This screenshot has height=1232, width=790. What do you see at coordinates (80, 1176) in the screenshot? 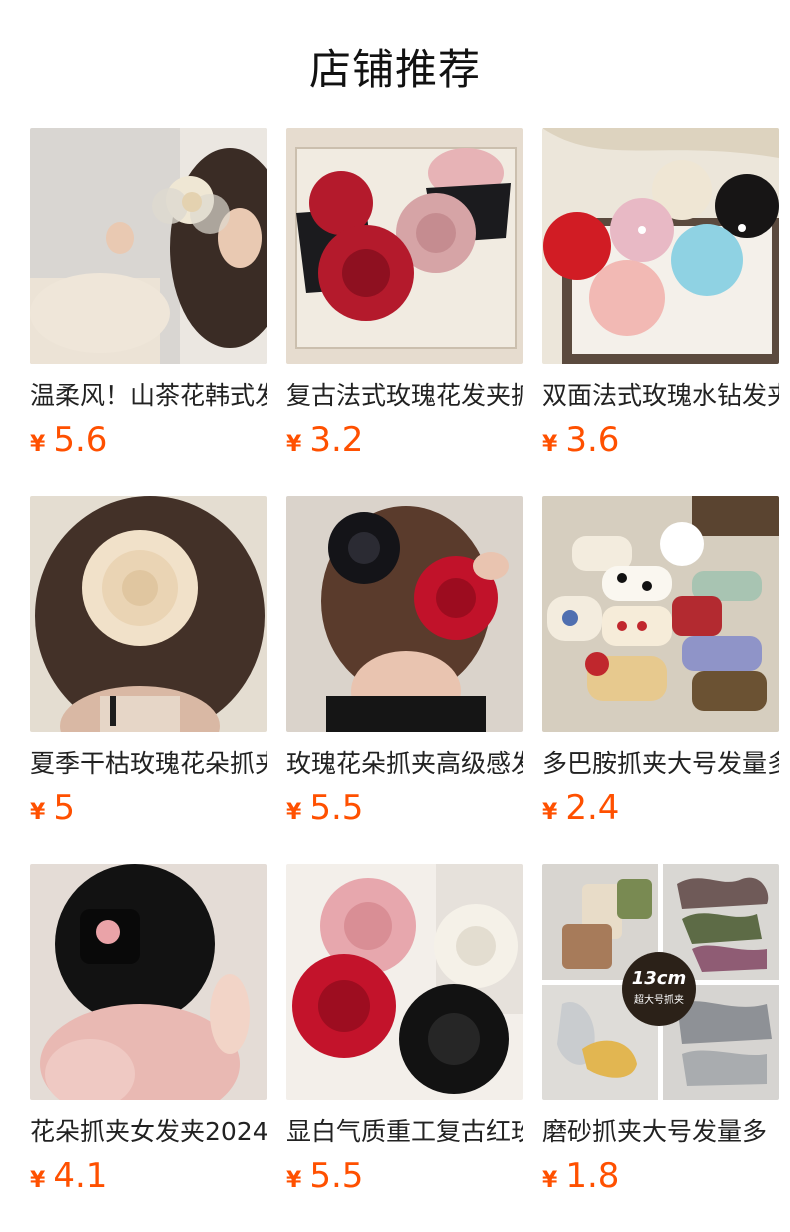
I see `price-value: 4.1` at bounding box center [80, 1176].